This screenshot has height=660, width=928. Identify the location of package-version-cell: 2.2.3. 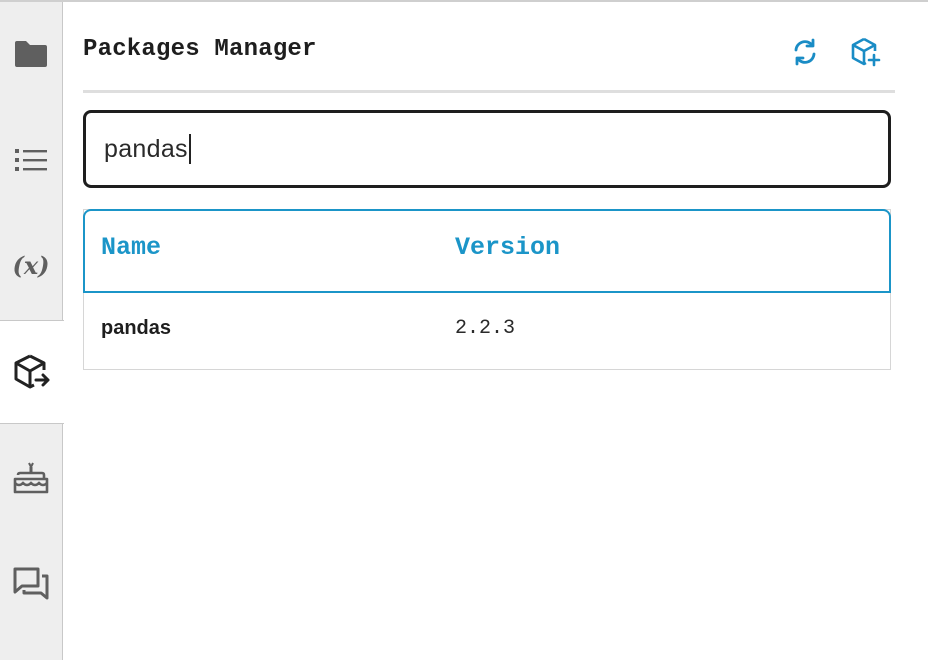
(485, 328).